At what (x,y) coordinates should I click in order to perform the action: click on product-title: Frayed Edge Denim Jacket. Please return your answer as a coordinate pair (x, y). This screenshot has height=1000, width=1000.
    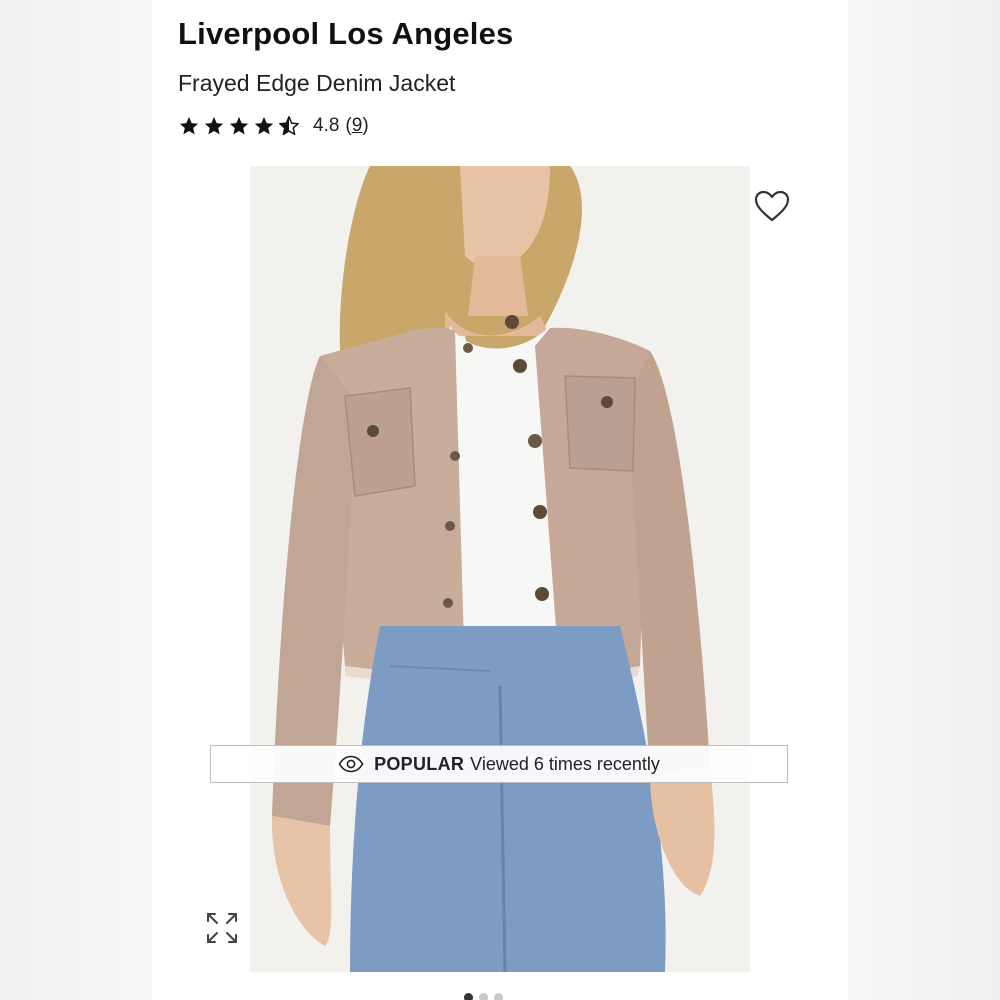
    Looking at the image, I should click on (317, 83).